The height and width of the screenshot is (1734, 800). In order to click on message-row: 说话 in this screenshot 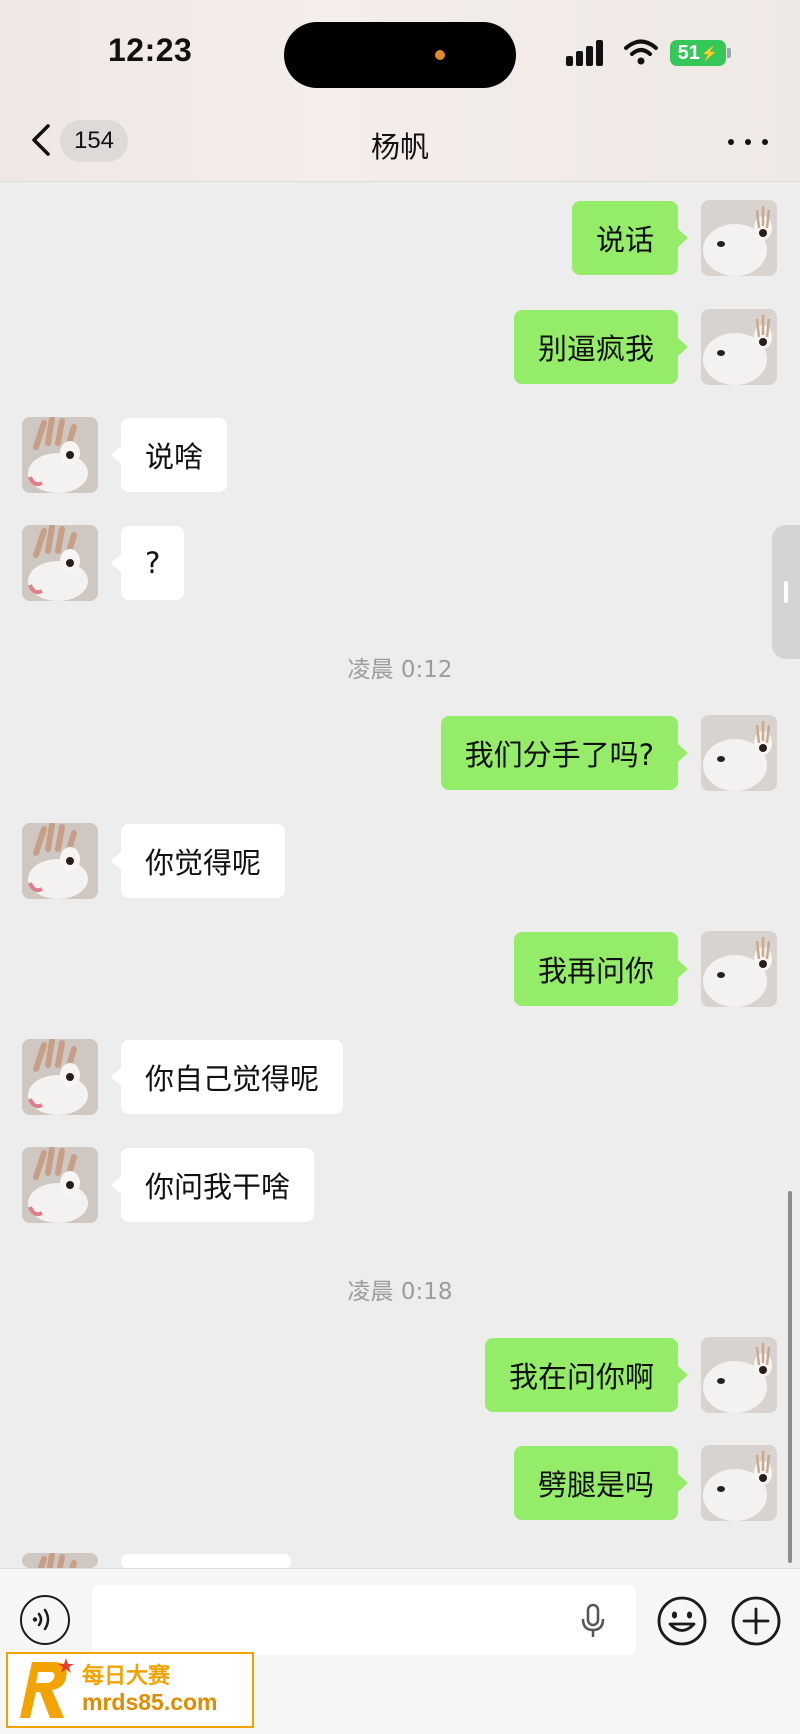, I will do `click(400, 240)`.